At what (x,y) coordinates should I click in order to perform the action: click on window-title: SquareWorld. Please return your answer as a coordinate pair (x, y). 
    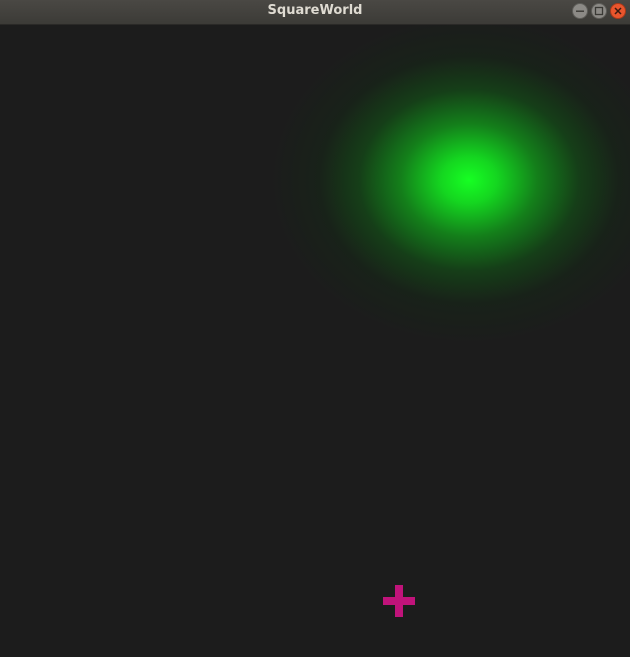
    Looking at the image, I should click on (315, 10).